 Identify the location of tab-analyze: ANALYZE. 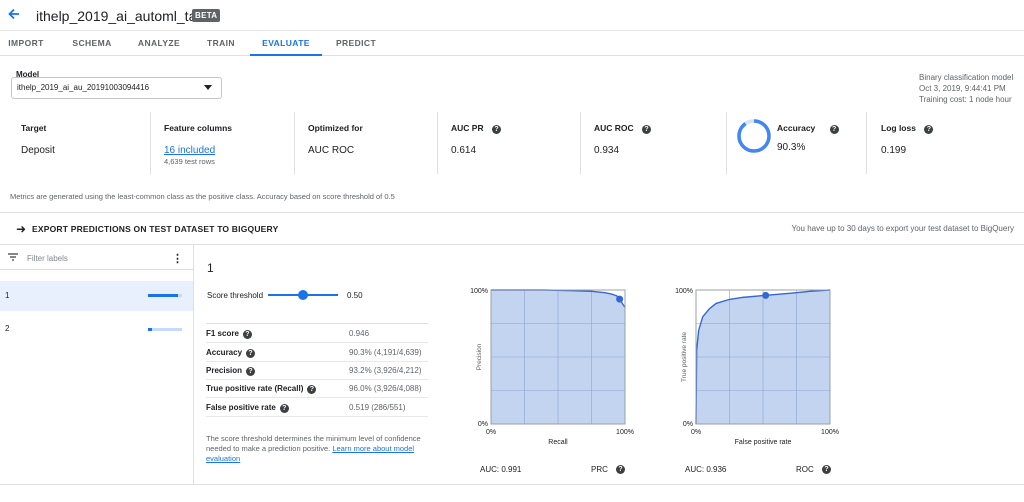
(159, 43).